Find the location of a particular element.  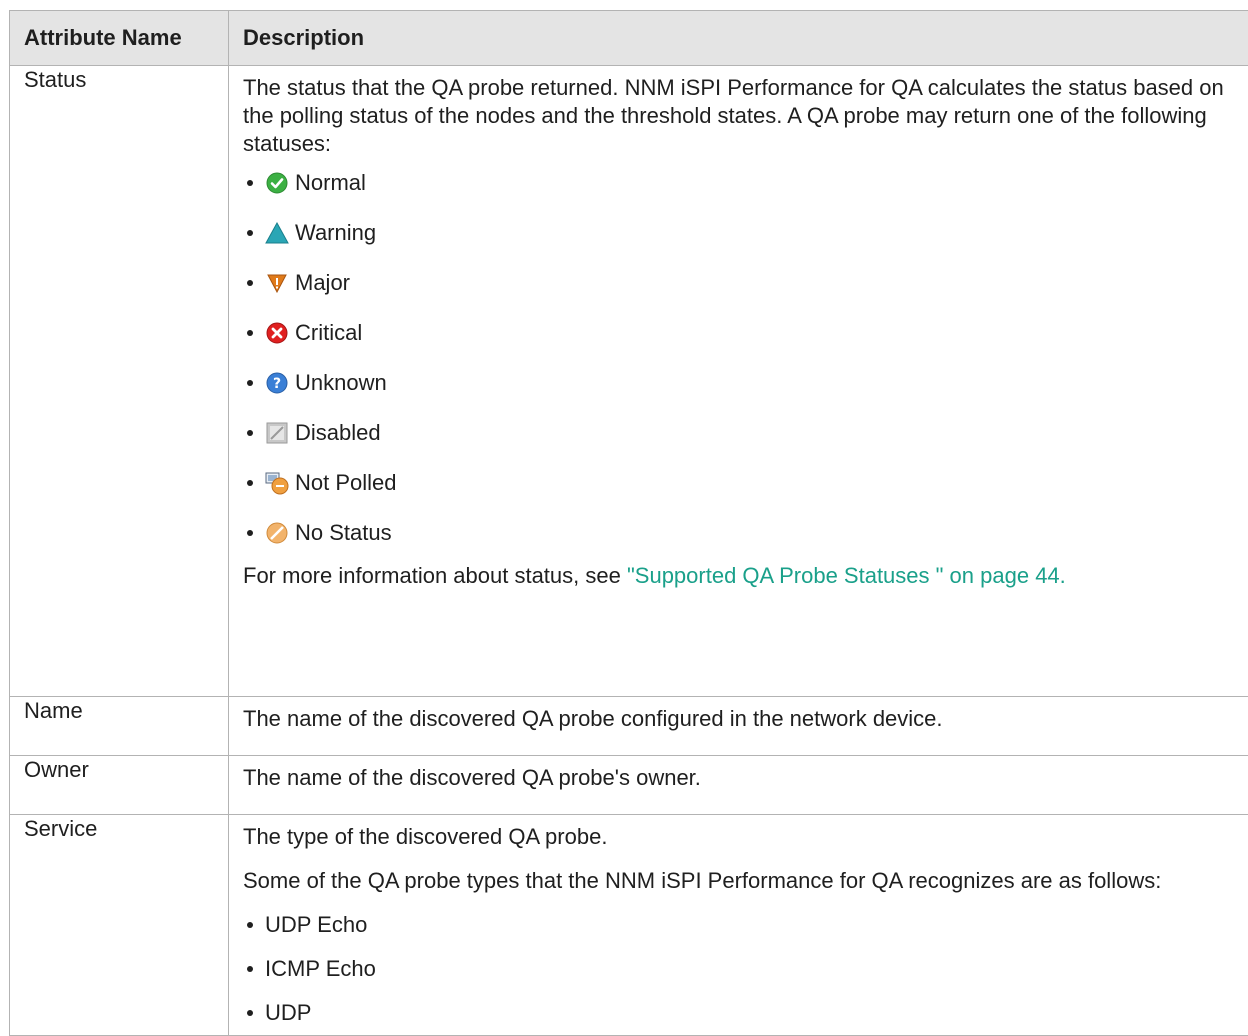

status-label: No Status is located at coordinates (343, 533).